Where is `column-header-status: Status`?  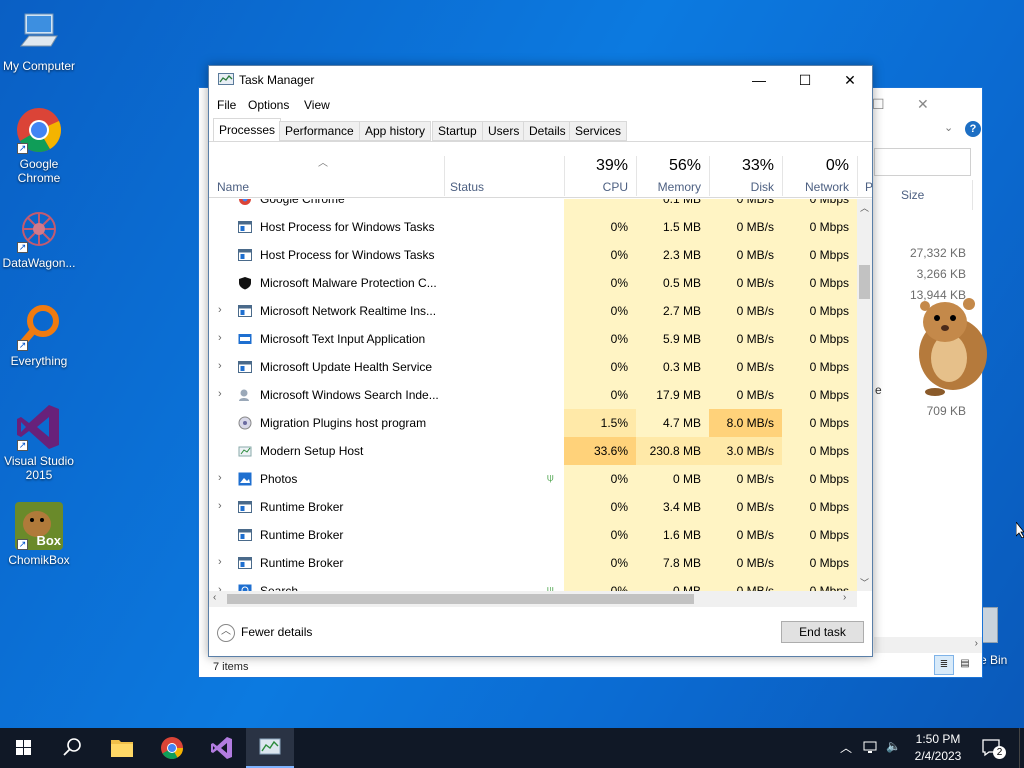 column-header-status: Status is located at coordinates (504, 176).